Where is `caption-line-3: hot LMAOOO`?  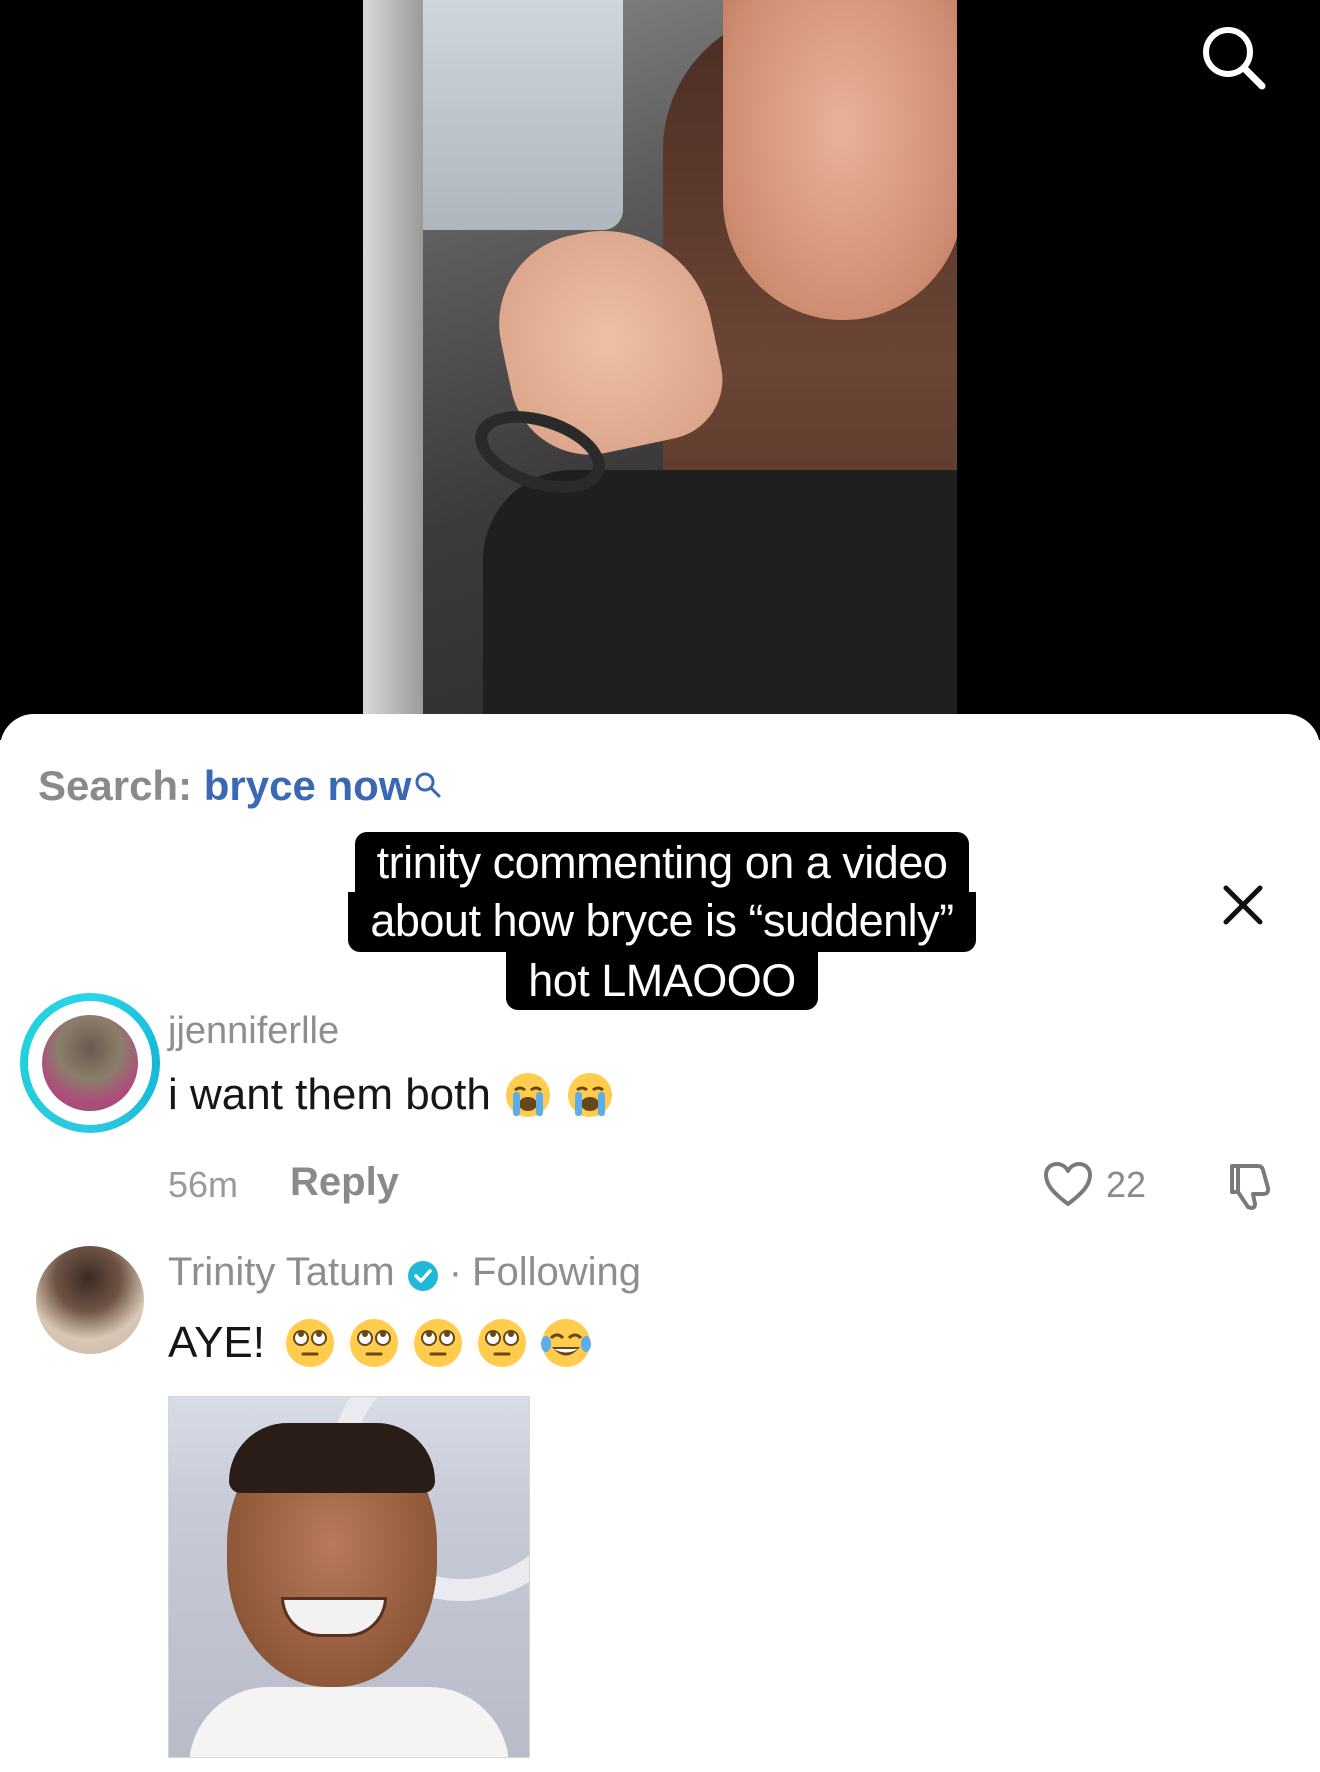 caption-line-3: hot LMAOOO is located at coordinates (662, 981).